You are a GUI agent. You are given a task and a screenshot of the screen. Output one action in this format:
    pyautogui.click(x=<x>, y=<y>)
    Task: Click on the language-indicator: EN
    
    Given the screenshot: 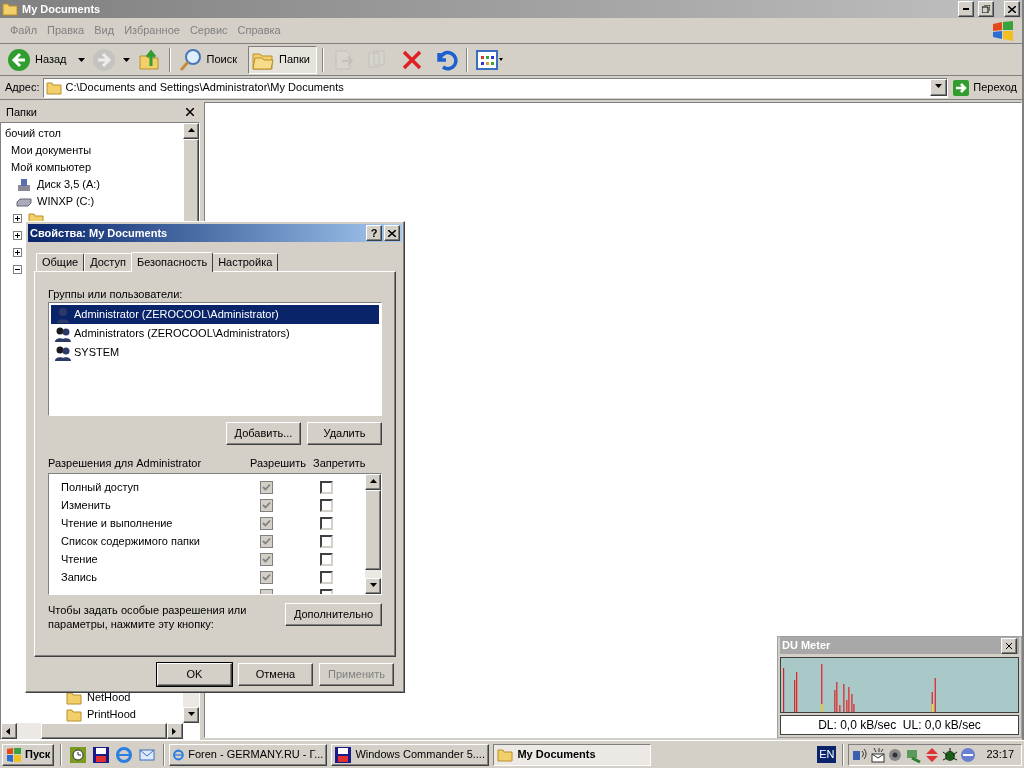 What is the action you would take?
    pyautogui.click(x=827, y=754)
    